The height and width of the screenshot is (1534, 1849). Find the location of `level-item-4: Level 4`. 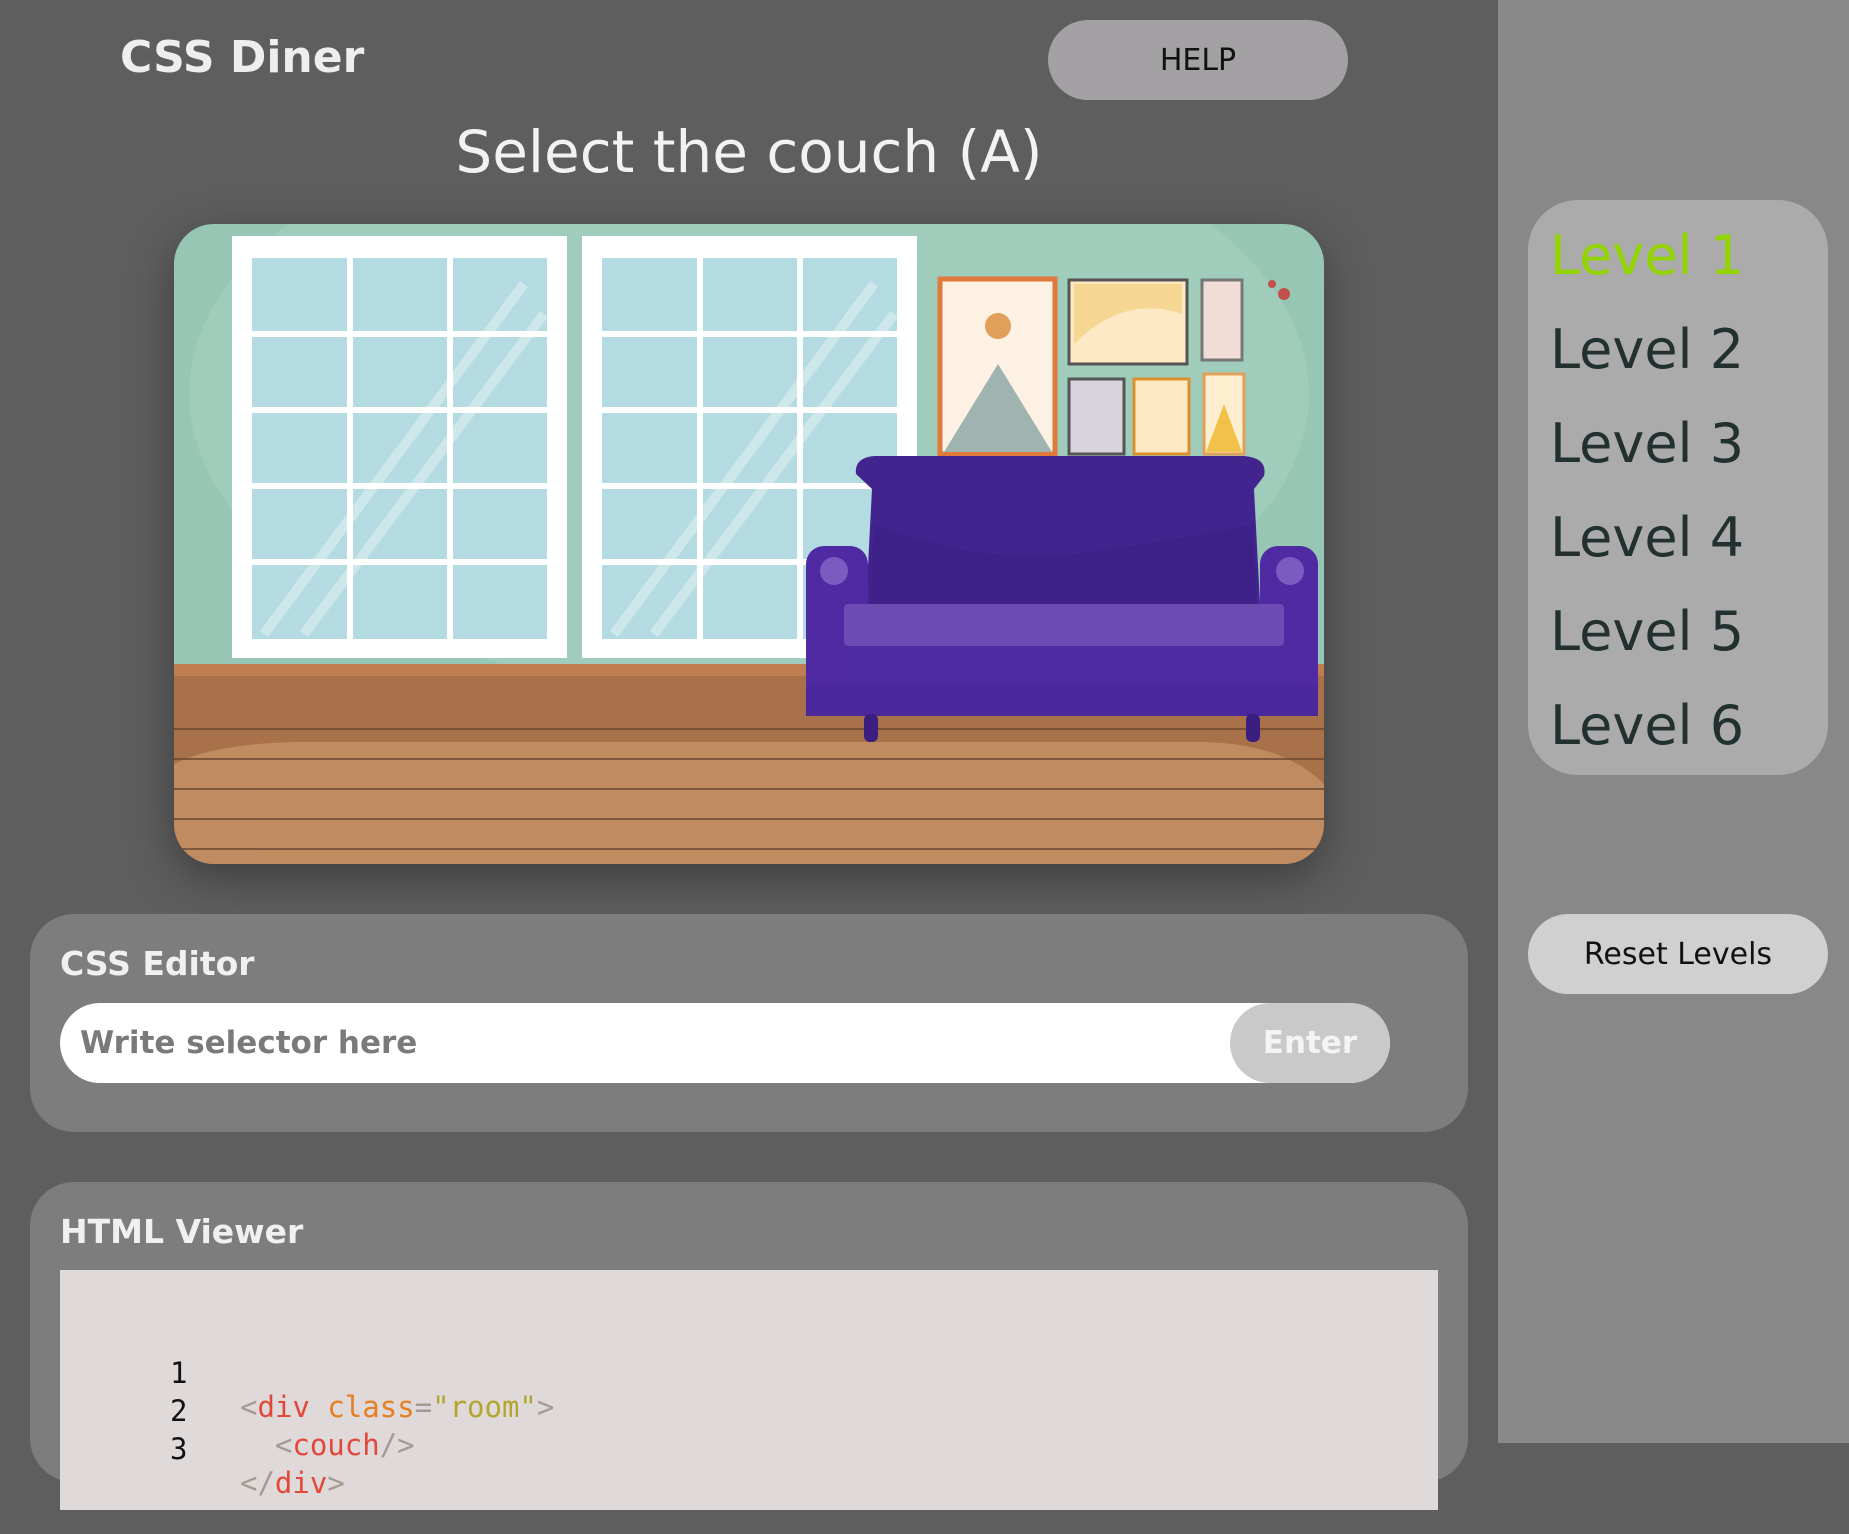

level-item-4: Level 4 is located at coordinates (1647, 537).